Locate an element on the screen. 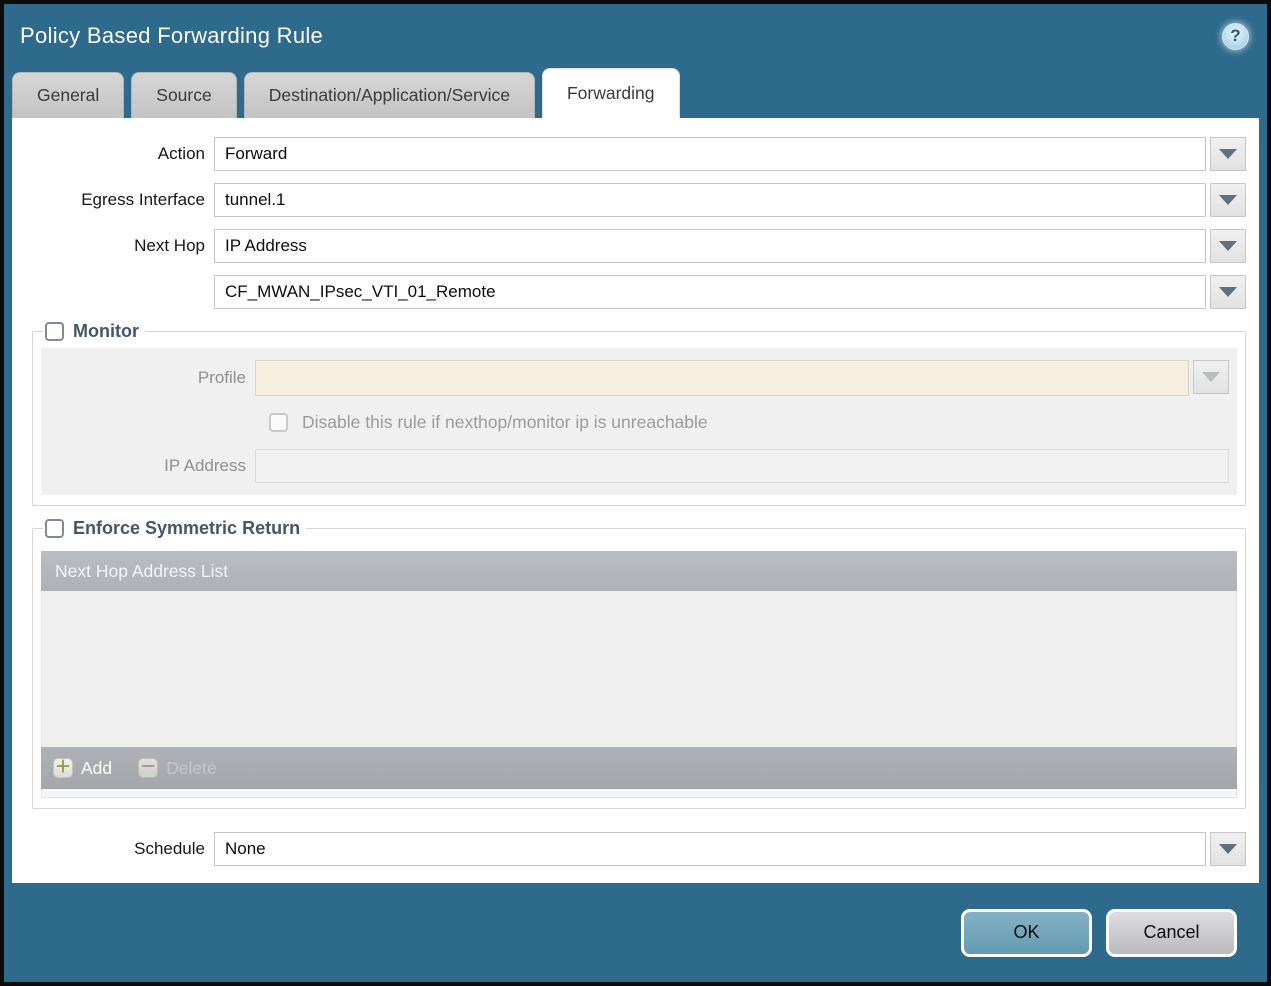  next-hop-address-list-footer: ＋ Add － Delete is located at coordinates (639, 768).